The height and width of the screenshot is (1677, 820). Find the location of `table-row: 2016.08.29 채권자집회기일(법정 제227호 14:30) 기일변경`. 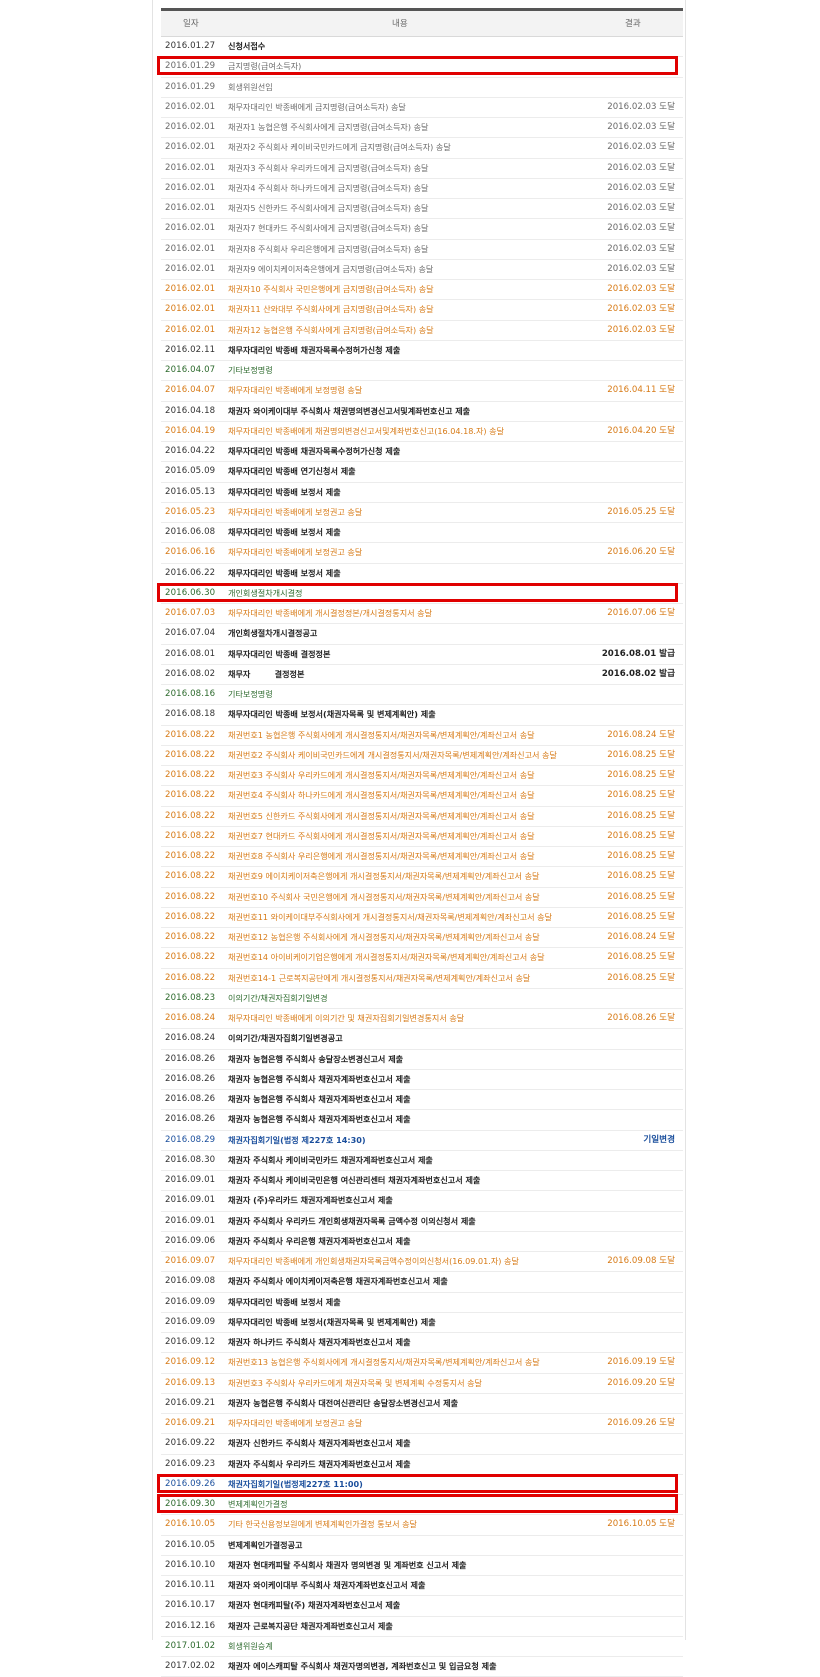

table-row: 2016.08.29 채권자집회기일(법정 제227호 14:30) 기일변경 is located at coordinates (422, 1141).